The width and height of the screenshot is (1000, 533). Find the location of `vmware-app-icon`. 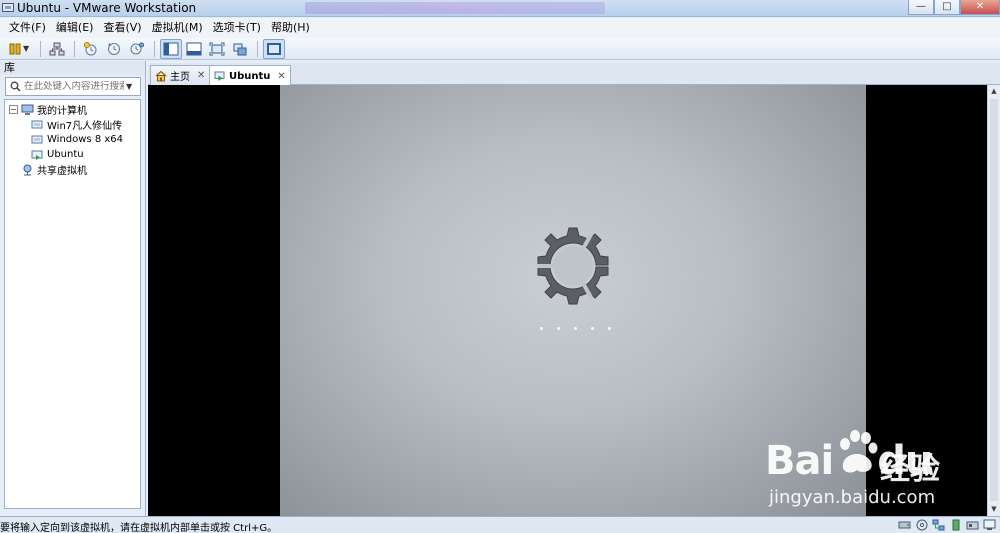

vmware-app-icon is located at coordinates (8, 7).